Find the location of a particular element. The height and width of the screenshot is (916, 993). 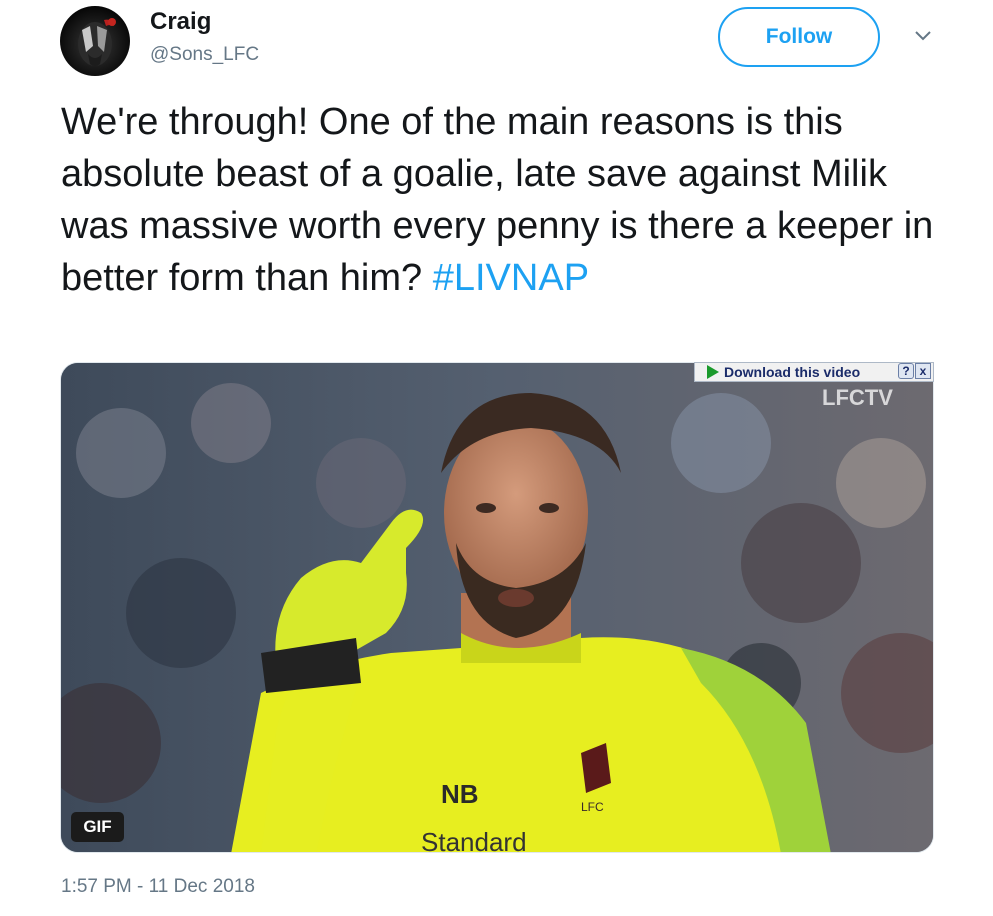

sponsor-text: Standard is located at coordinates (474, 840).